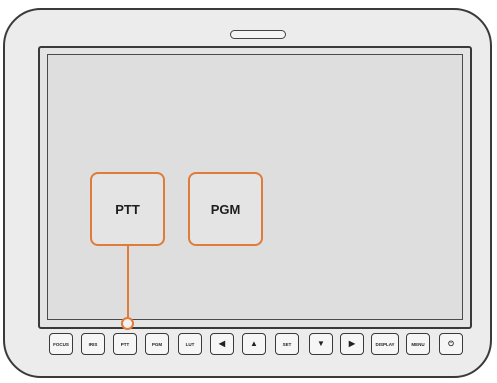 This screenshot has width=497, height=383. I want to click on left-arrow-icon: ◀, so click(222, 343).